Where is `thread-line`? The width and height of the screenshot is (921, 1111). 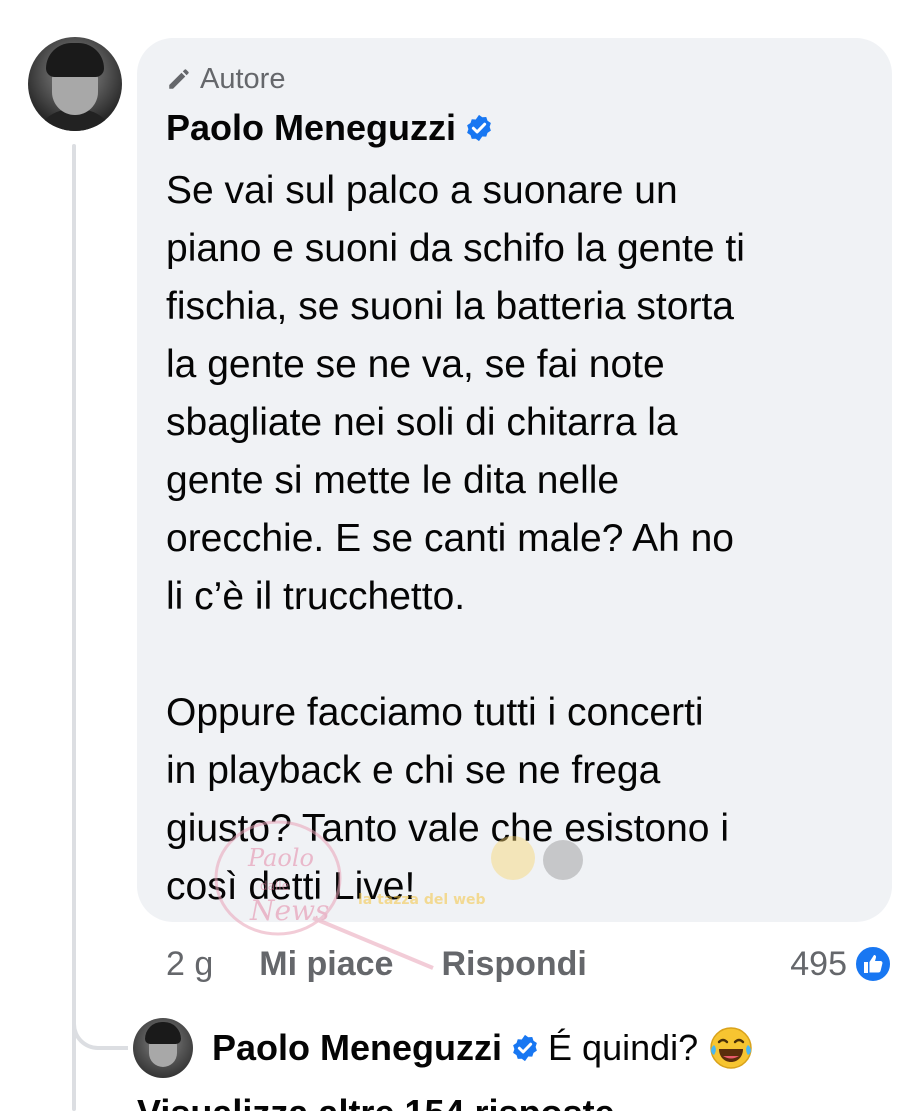 thread-line is located at coordinates (74, 627).